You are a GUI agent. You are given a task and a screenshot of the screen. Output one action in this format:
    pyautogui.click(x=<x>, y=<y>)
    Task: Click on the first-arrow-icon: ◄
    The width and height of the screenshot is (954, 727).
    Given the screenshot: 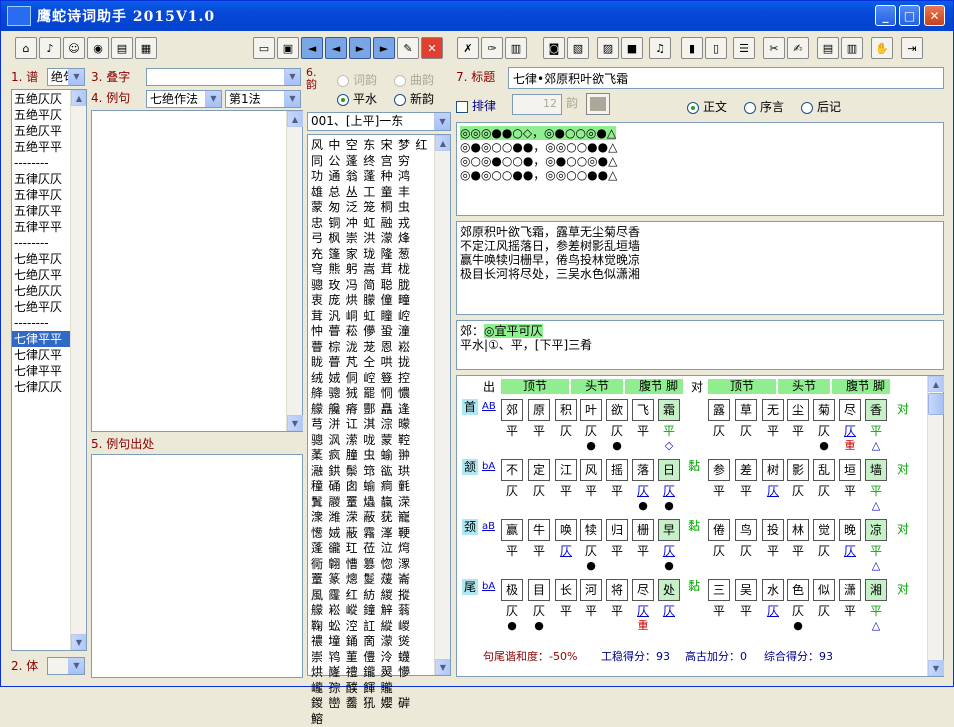 What is the action you would take?
    pyautogui.click(x=312, y=48)
    